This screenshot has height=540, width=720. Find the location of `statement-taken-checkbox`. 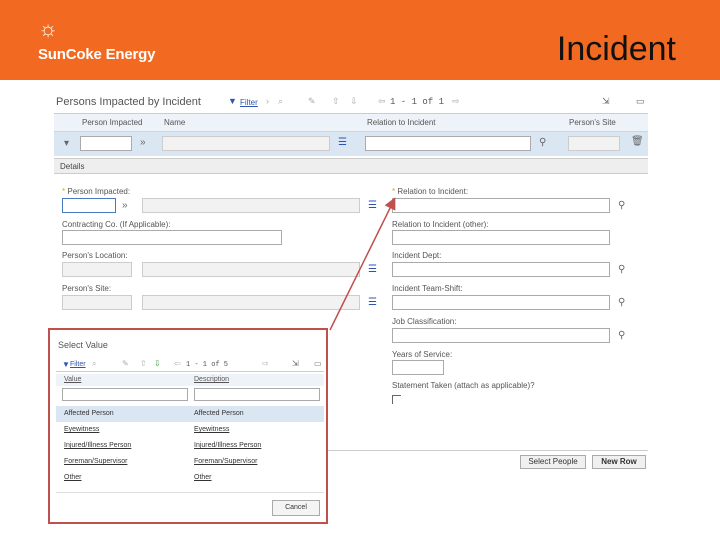

statement-taken-checkbox is located at coordinates (396, 399).